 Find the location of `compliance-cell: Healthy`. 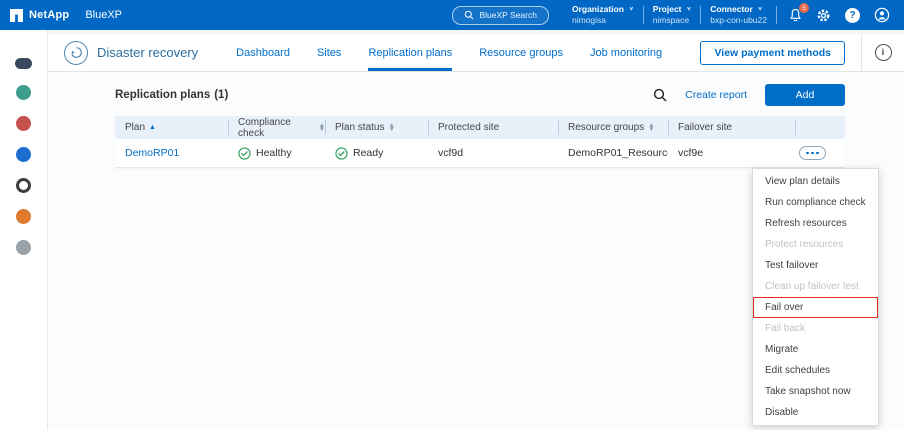

compliance-cell: Healthy is located at coordinates (276, 153).